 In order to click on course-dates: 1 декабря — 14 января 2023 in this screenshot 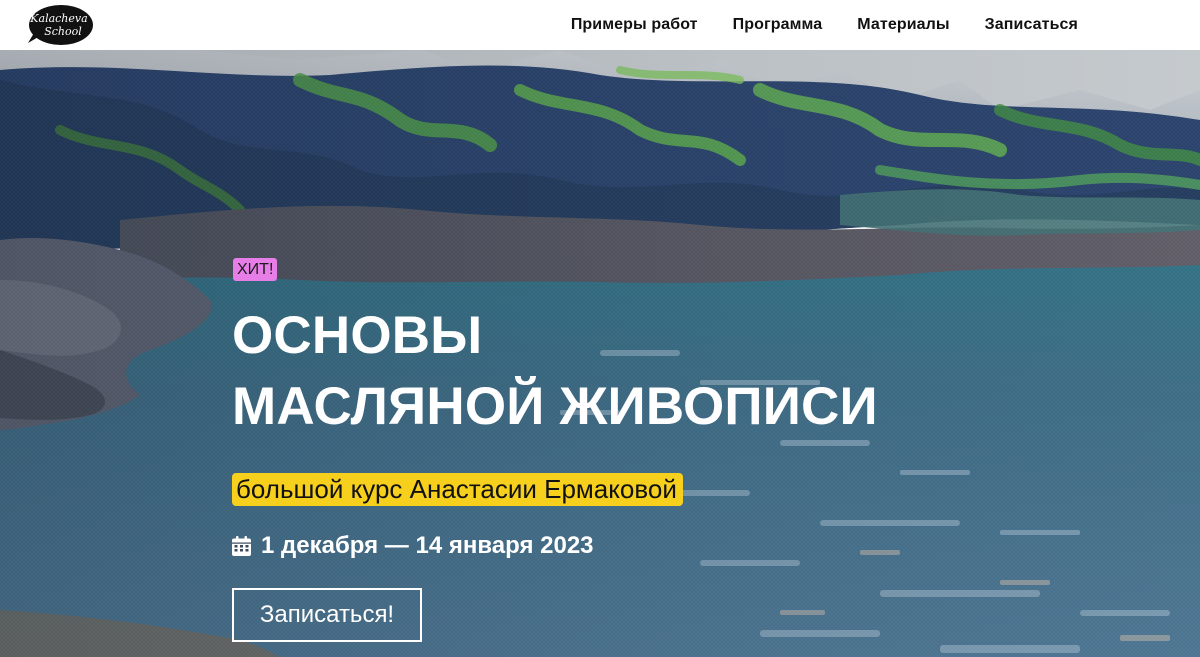, I will do `click(413, 546)`.